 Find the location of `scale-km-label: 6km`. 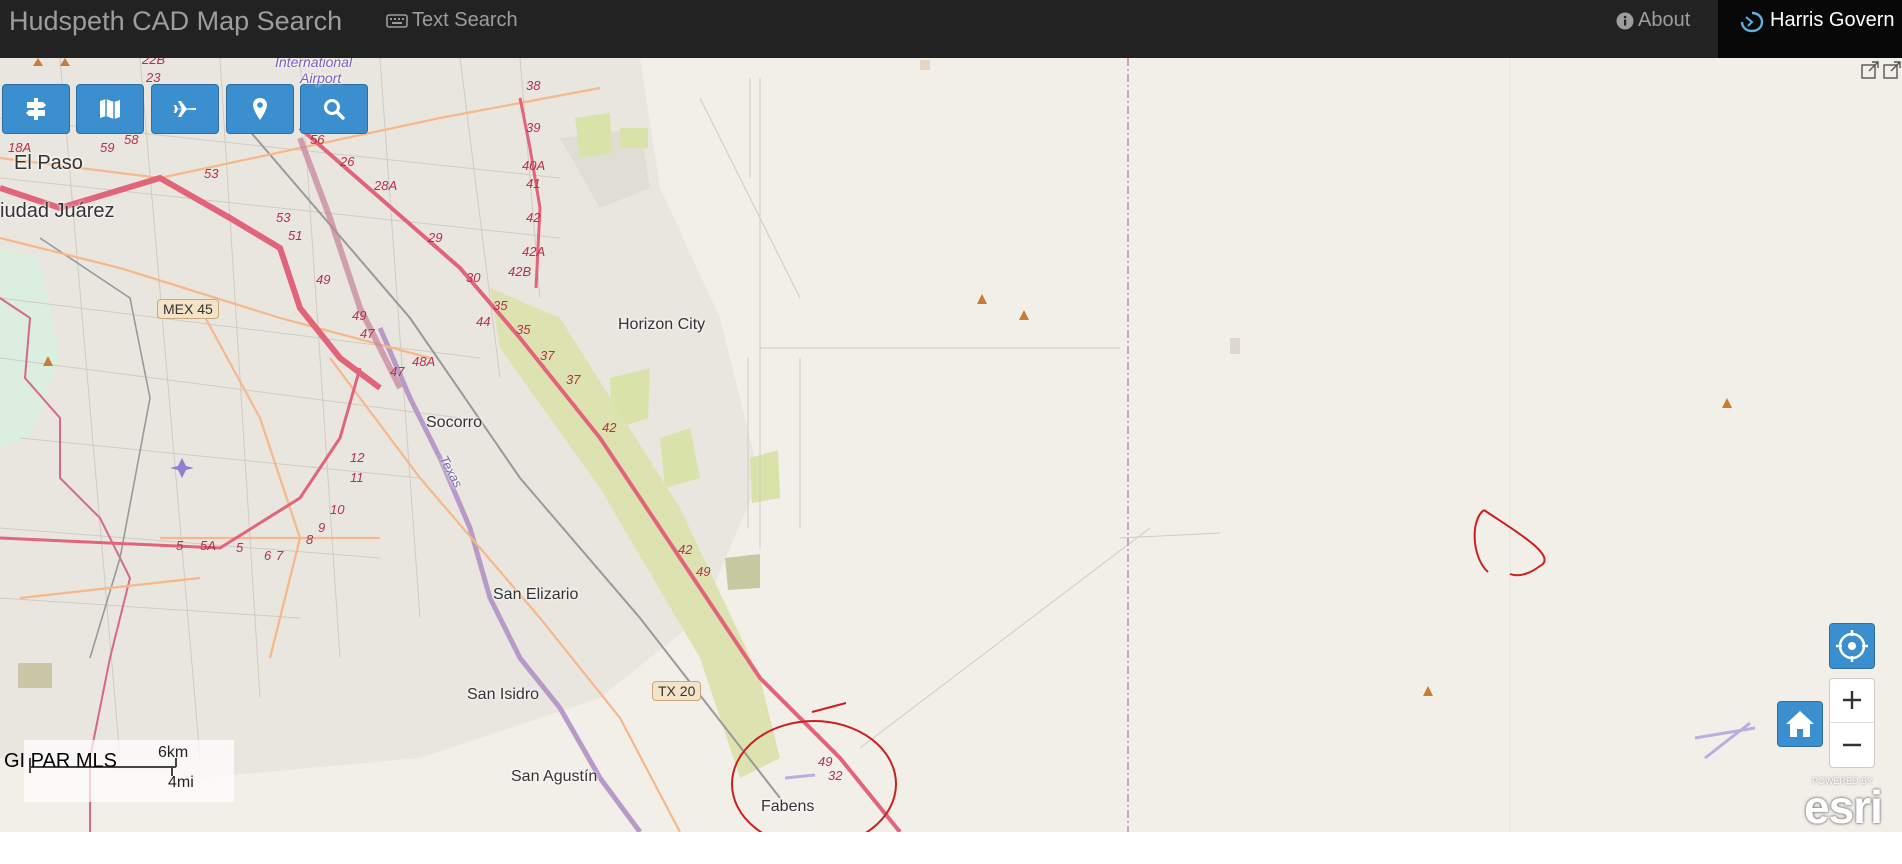

scale-km-label: 6km is located at coordinates (173, 752).